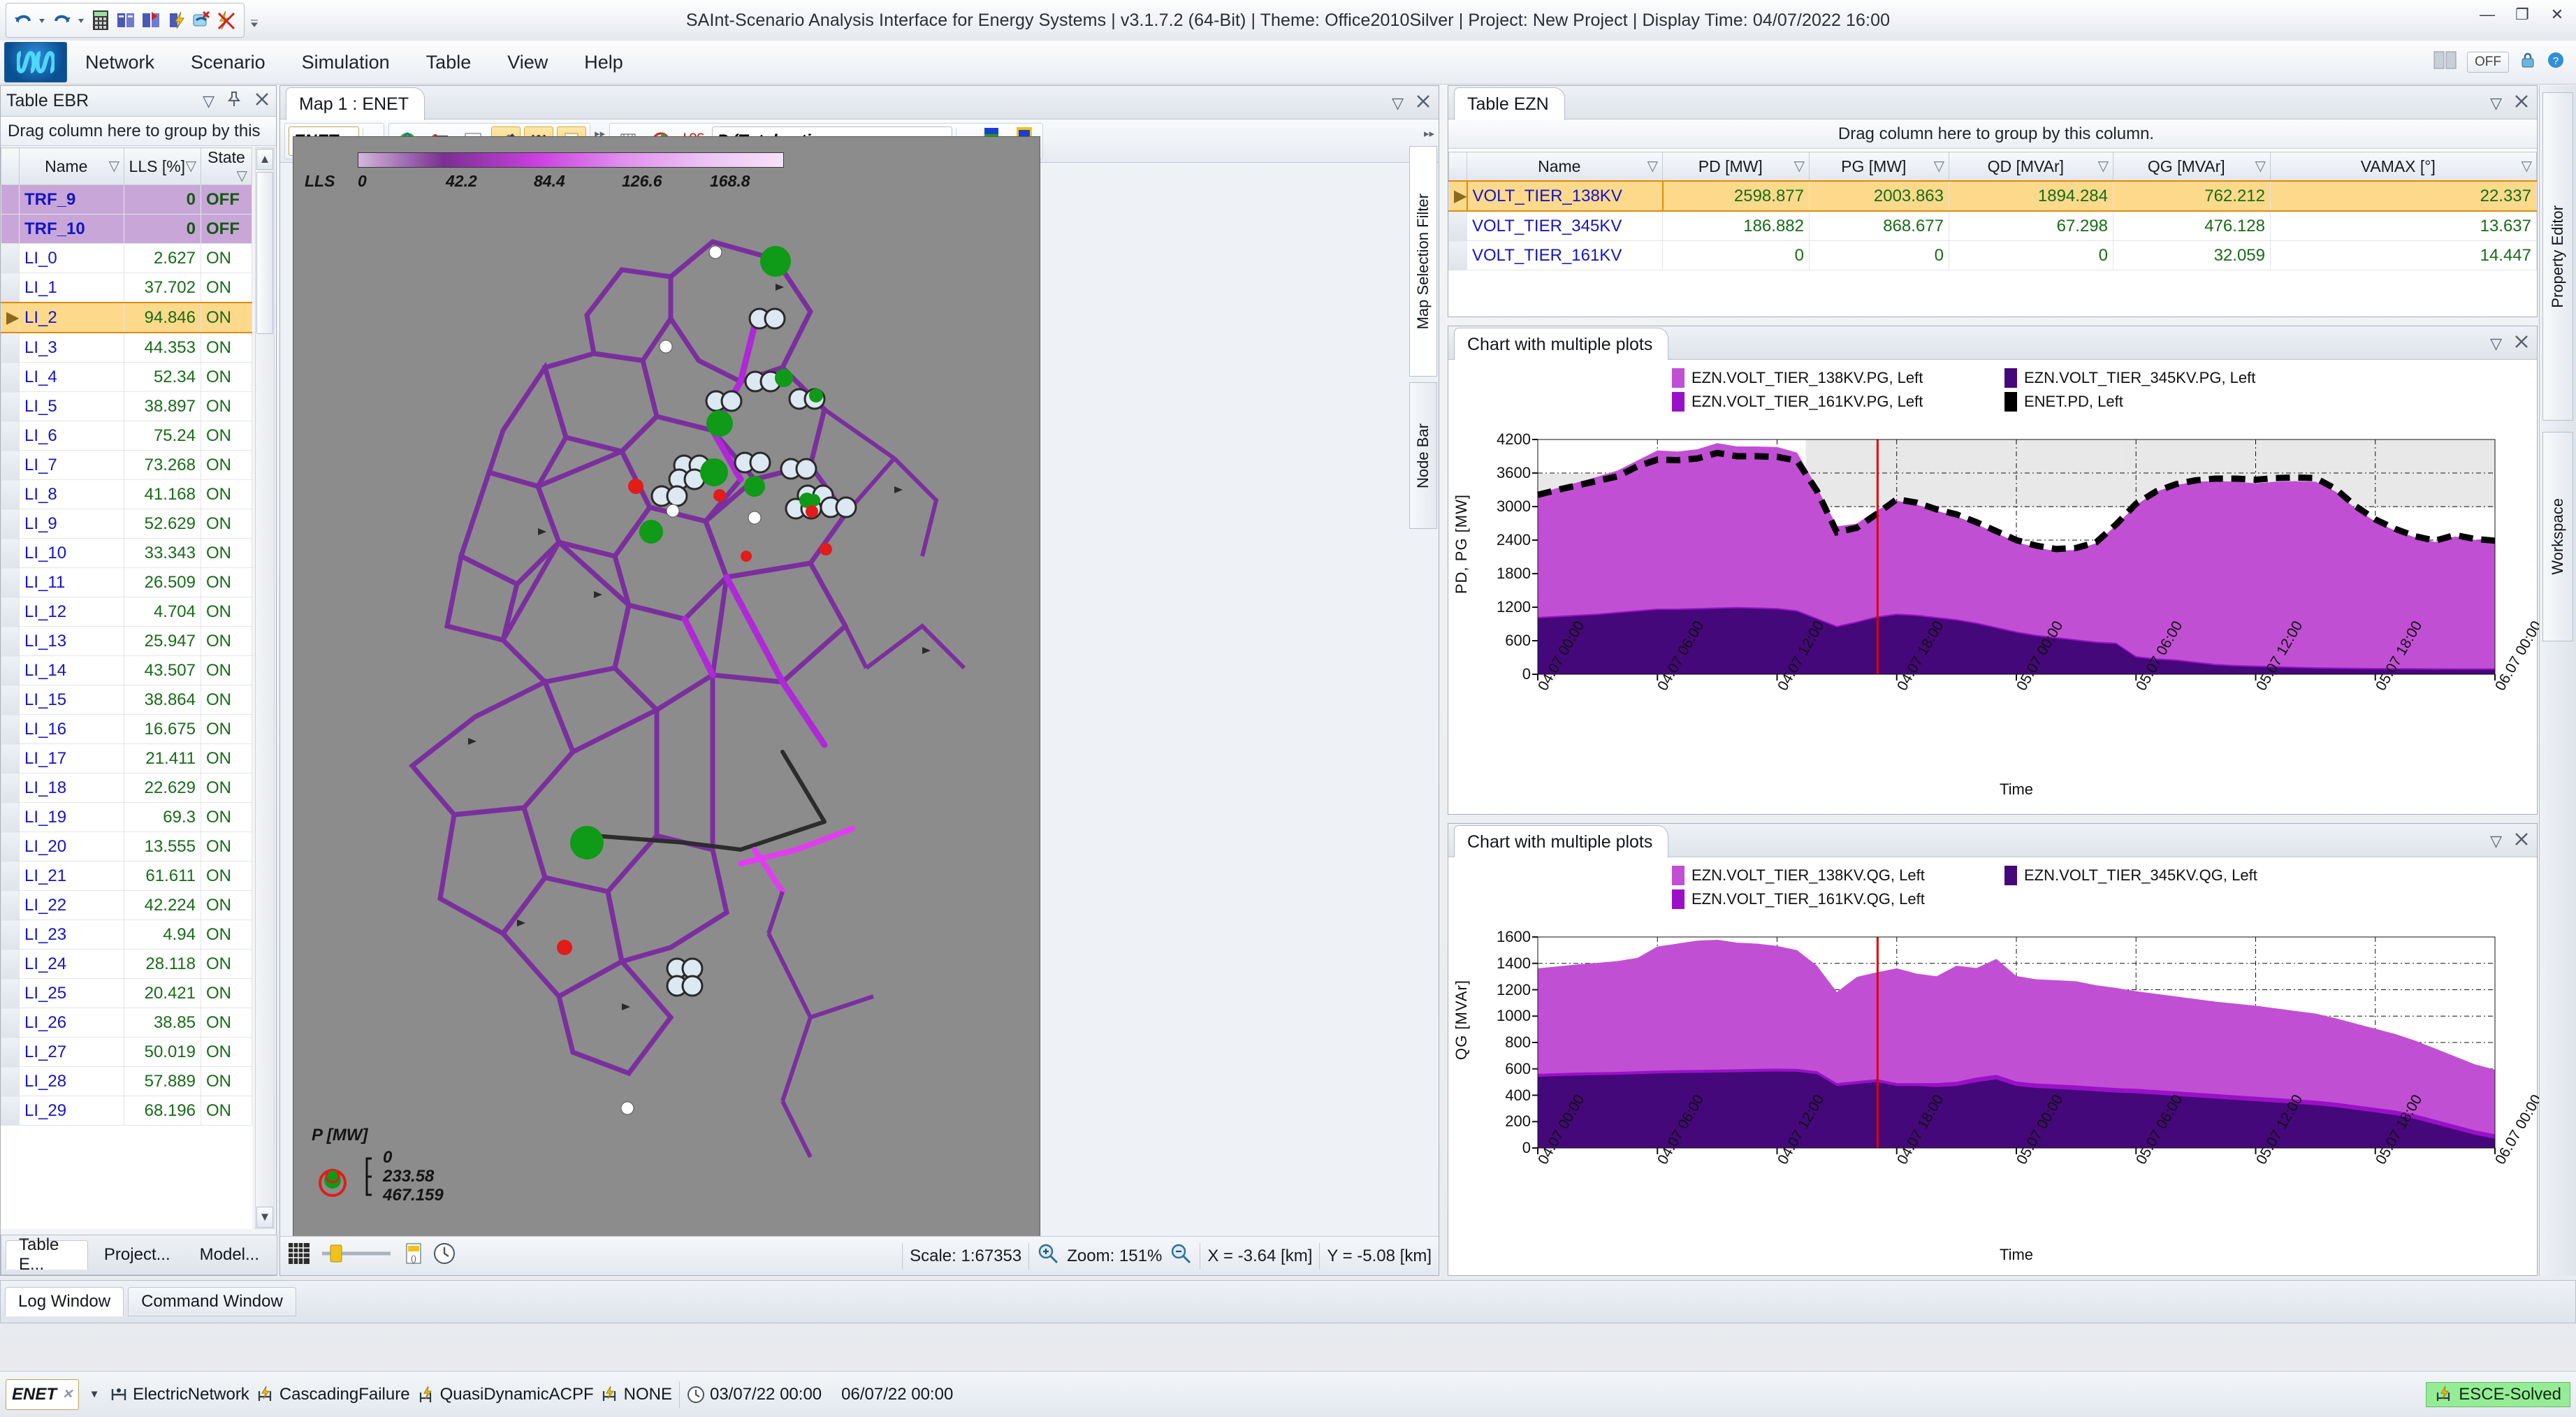 This screenshot has width=2576, height=1417. Describe the element at coordinates (162, 258) in the screenshot. I see `cell-lls: 2.627` at that location.